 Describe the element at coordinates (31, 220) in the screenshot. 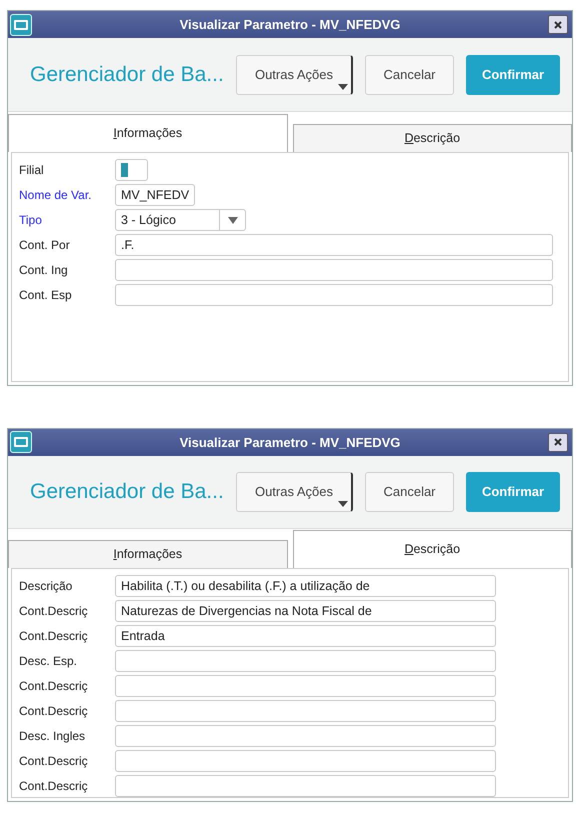

I see `field-label: Tipo` at that location.